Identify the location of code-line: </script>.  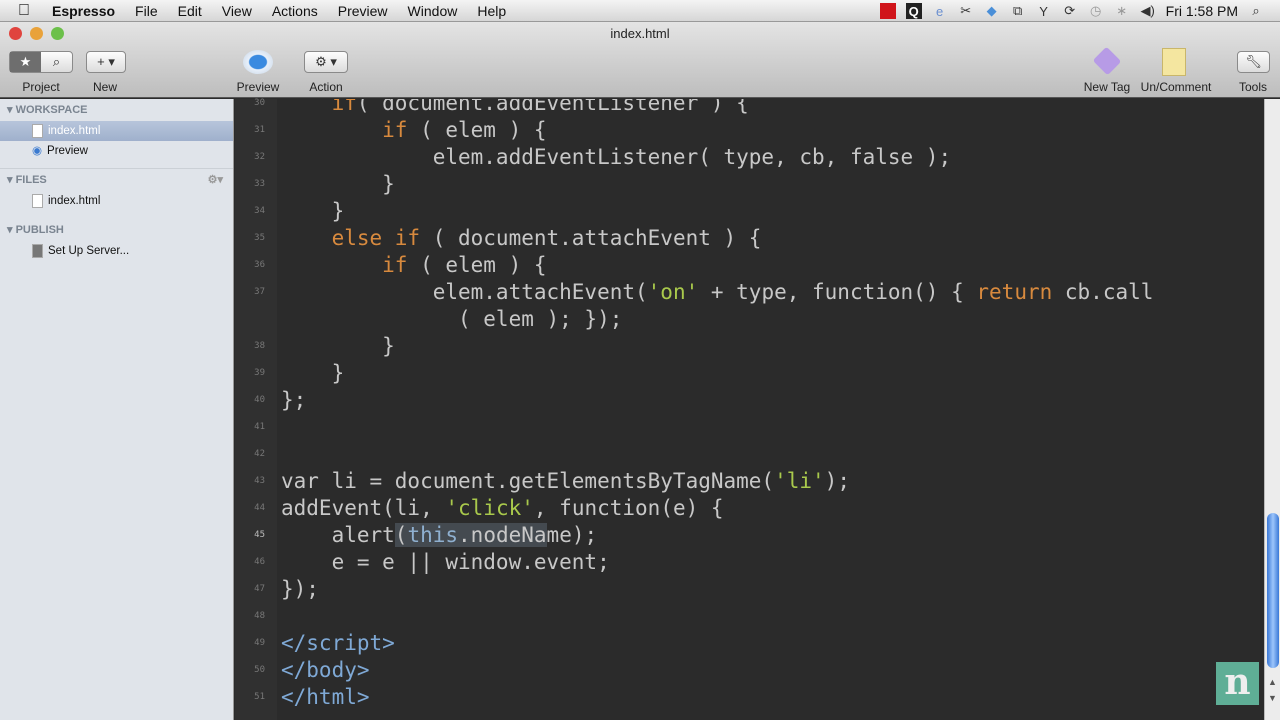
(338, 643).